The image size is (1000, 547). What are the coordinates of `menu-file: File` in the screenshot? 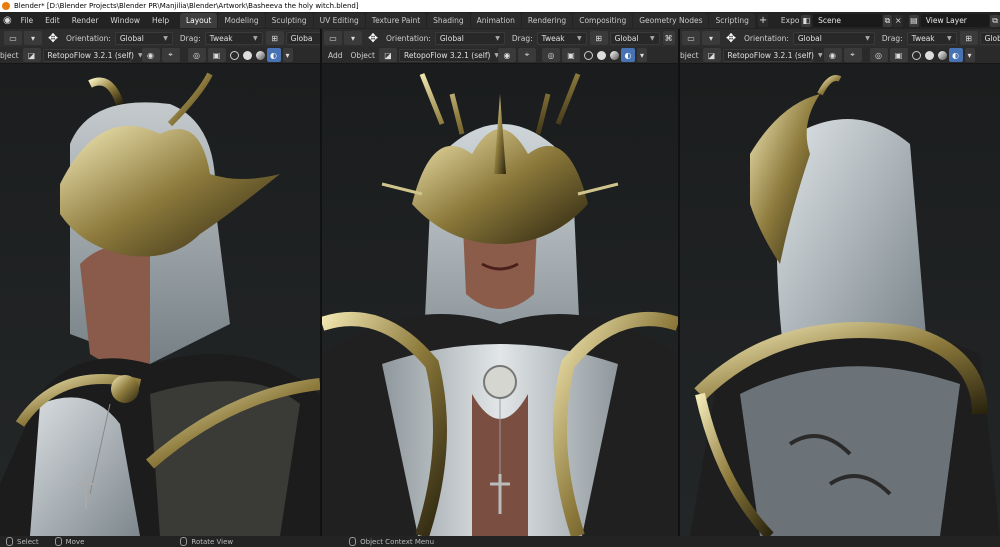 It's located at (27, 20).